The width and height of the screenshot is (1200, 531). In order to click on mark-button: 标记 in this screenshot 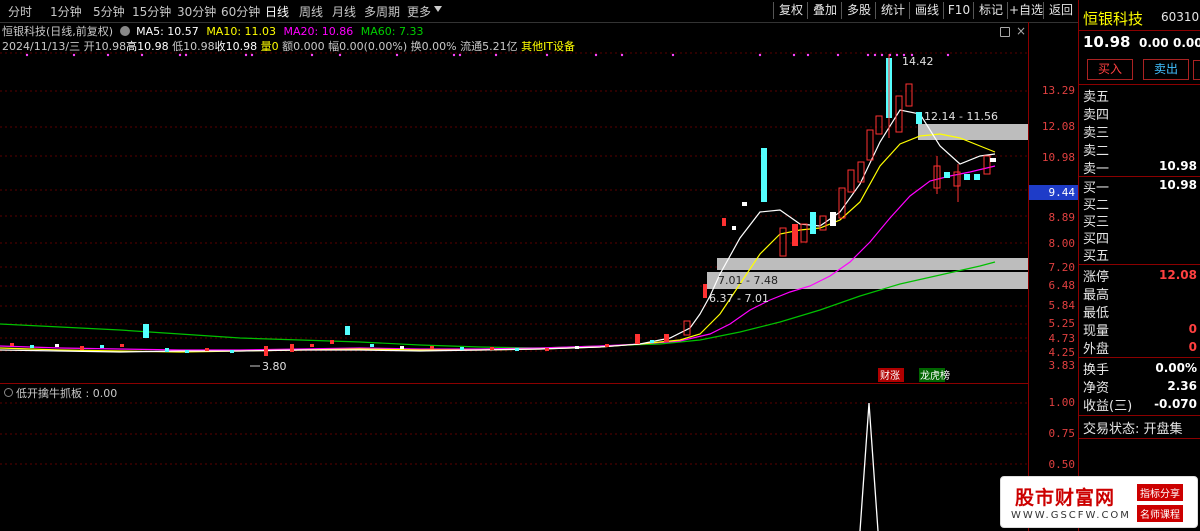, I will do `click(990, 10)`.